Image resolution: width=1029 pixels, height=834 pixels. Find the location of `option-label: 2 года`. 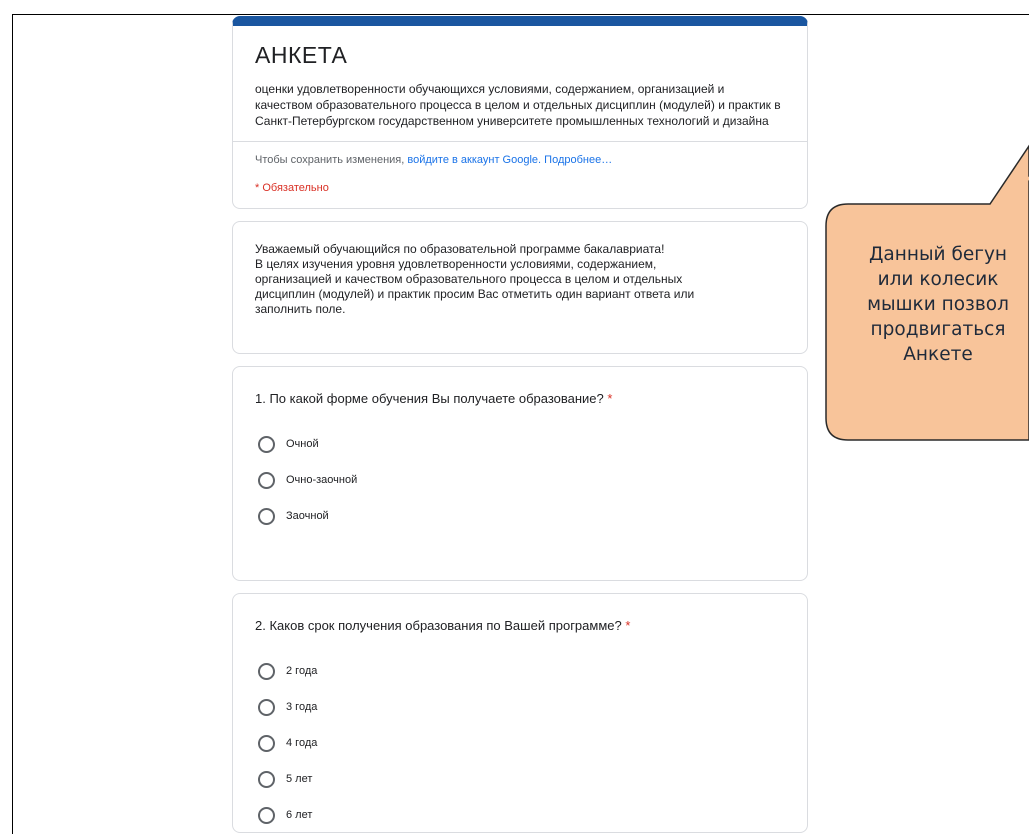

option-label: 2 года is located at coordinates (302, 671).